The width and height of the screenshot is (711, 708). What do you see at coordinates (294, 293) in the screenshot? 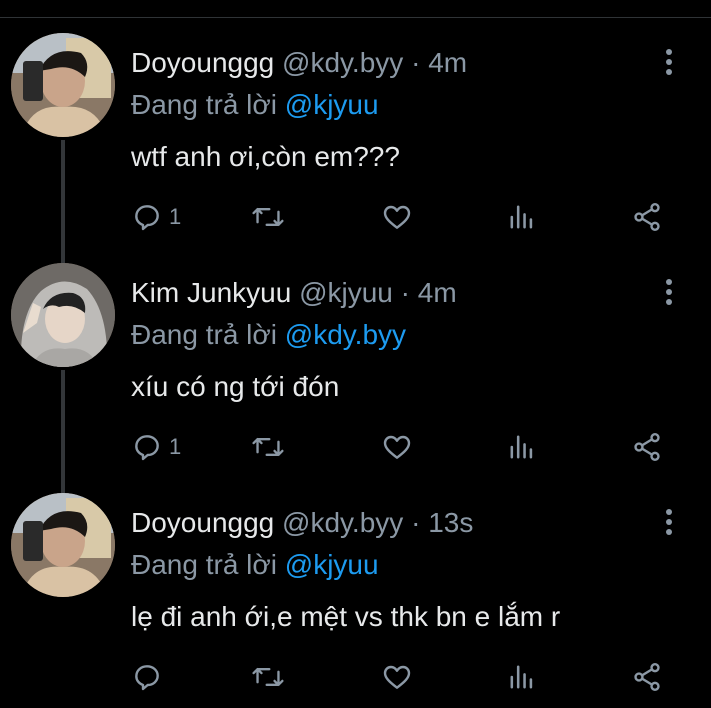
I see `tweet-header: Kim Junkyuu @kjyuu · 4m` at bounding box center [294, 293].